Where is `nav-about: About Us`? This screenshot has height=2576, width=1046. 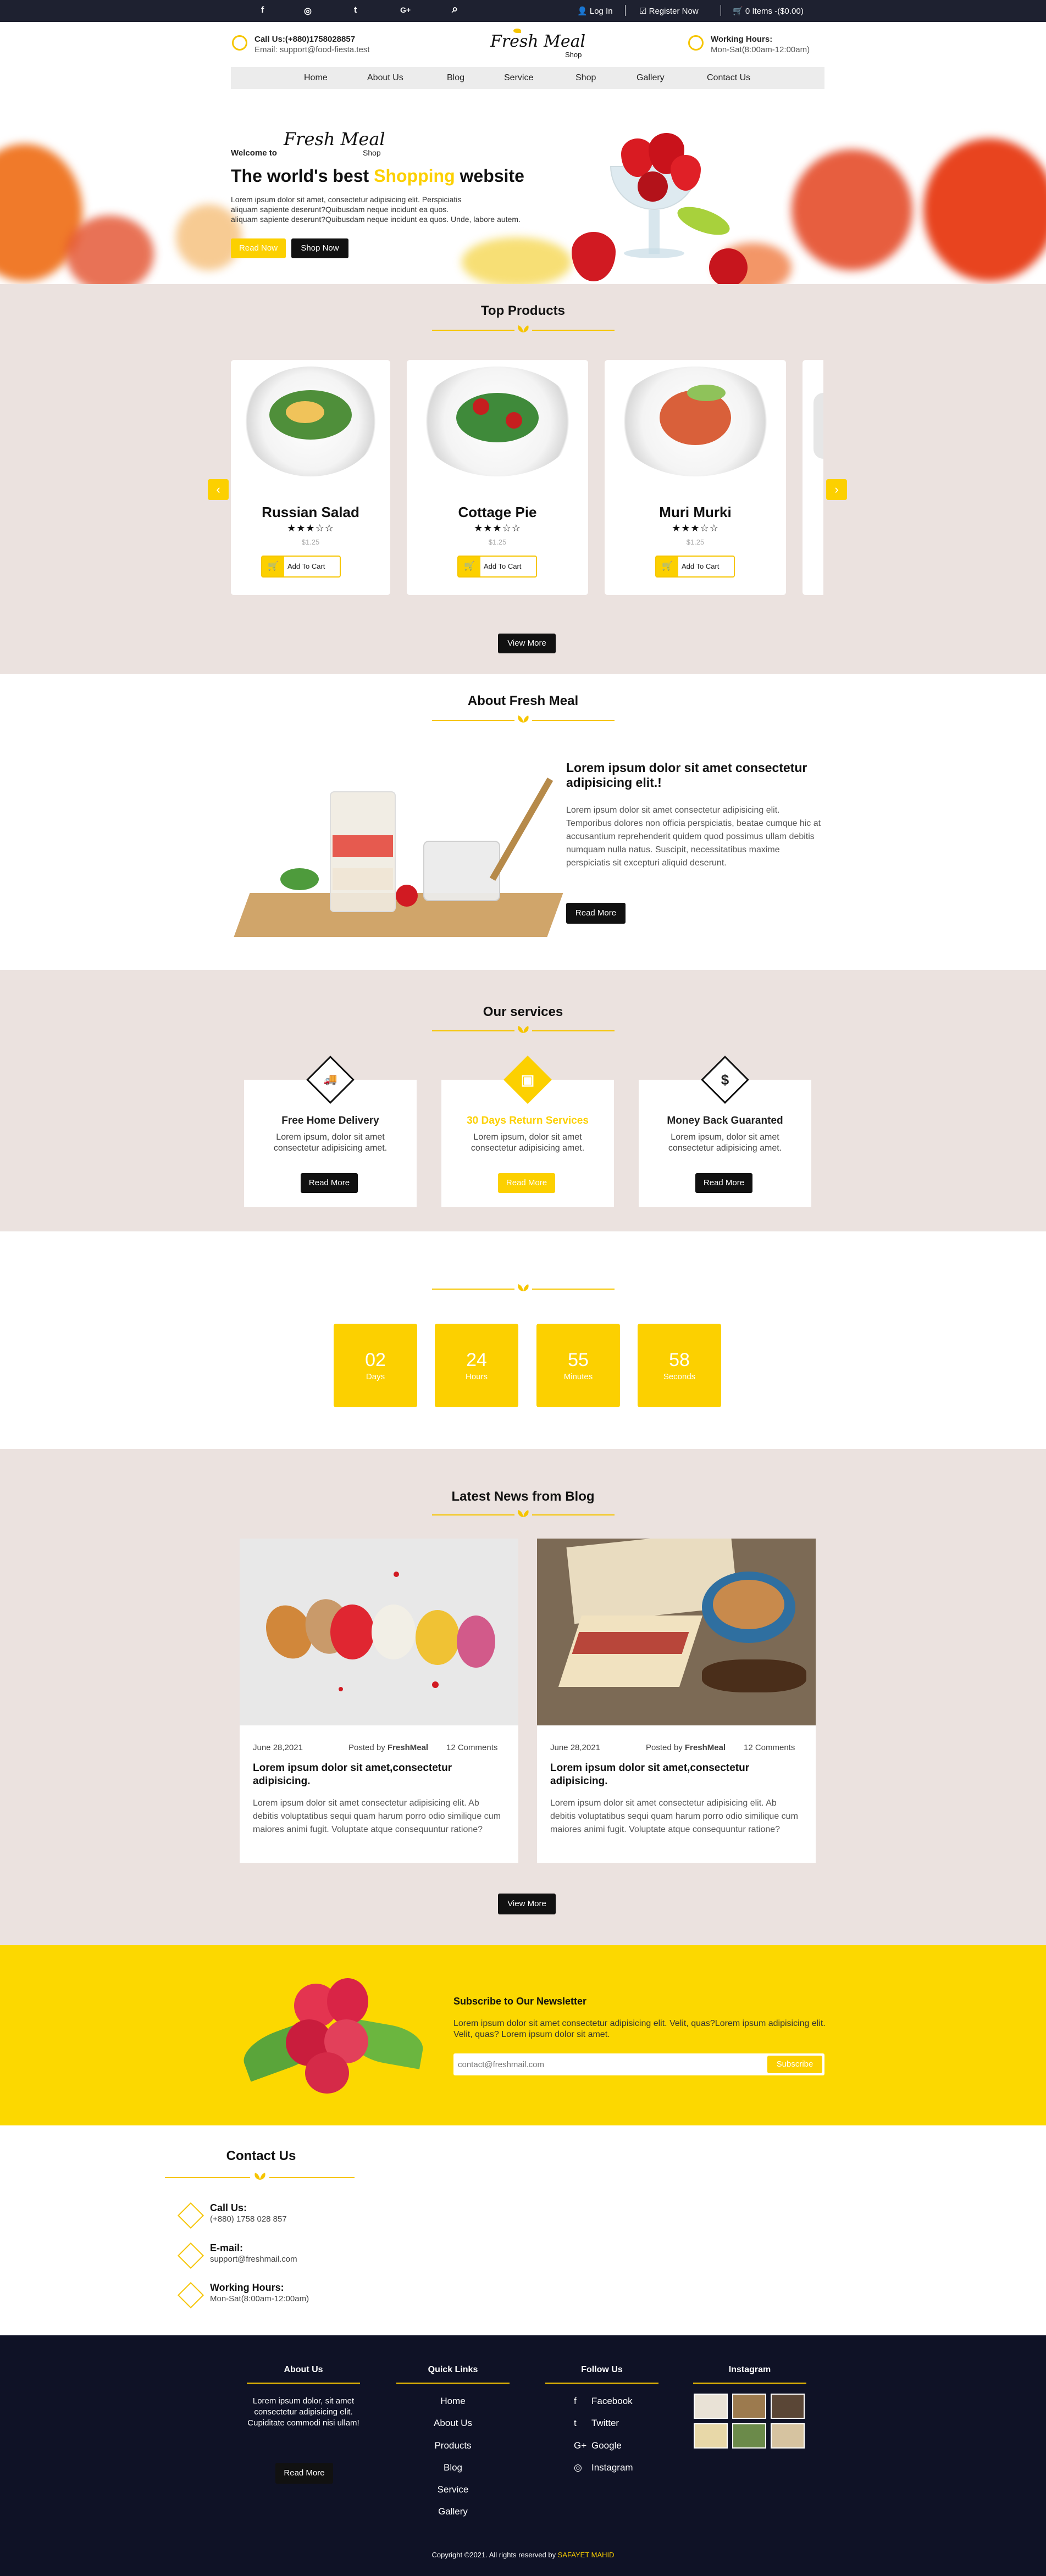 nav-about: About Us is located at coordinates (385, 78).